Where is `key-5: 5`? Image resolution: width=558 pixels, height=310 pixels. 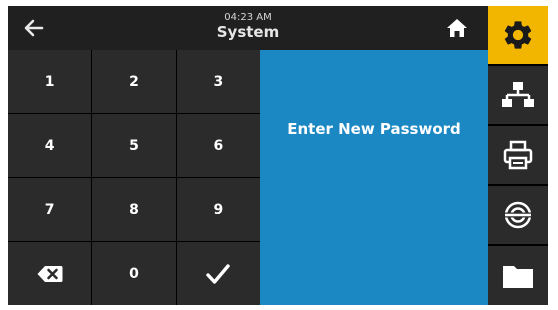
key-5: 5 is located at coordinates (134, 145).